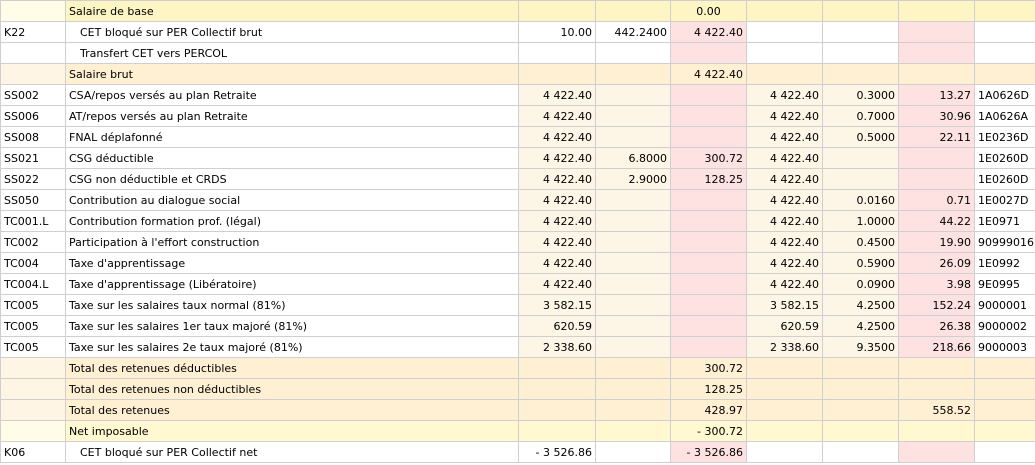  What do you see at coordinates (936, 305) in the screenshot?
I see `employer-amount-cell: 152.24` at bounding box center [936, 305].